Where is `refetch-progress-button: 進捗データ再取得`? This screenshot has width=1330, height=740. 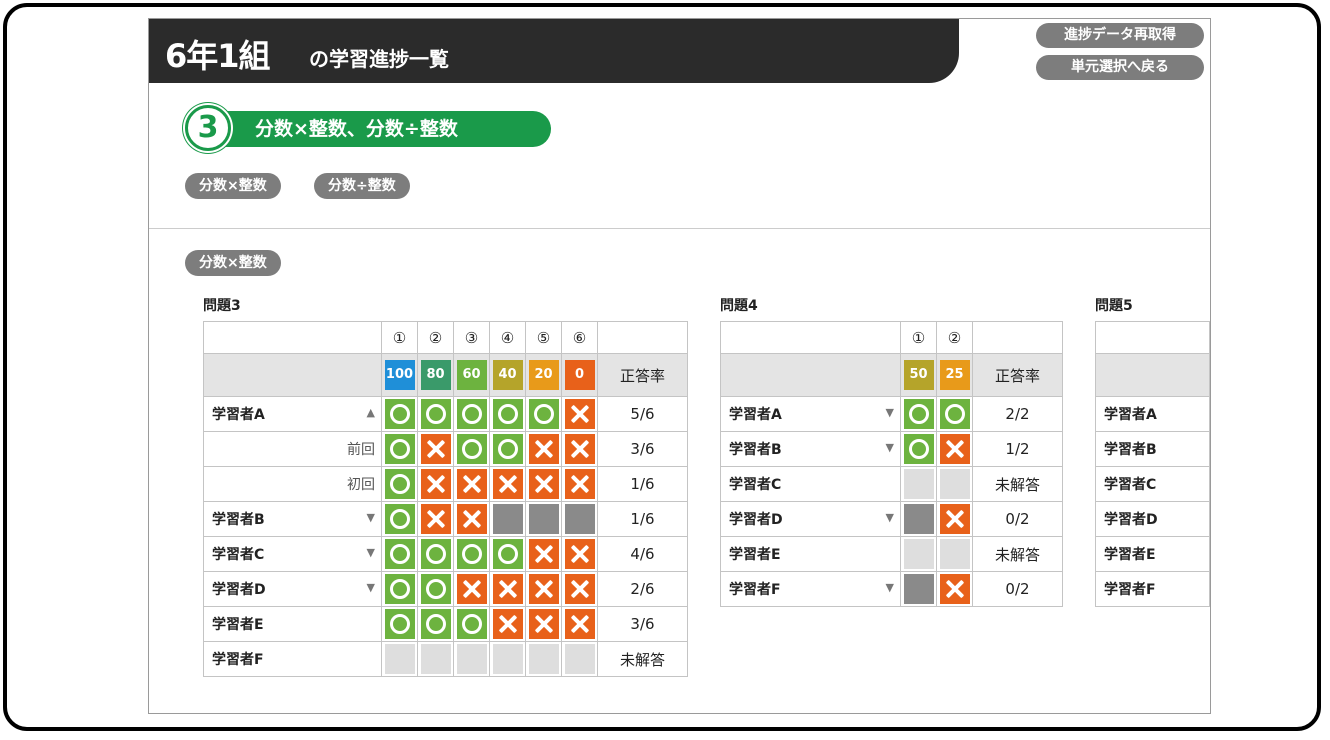 refetch-progress-button: 進捗データ再取得 is located at coordinates (1120, 35).